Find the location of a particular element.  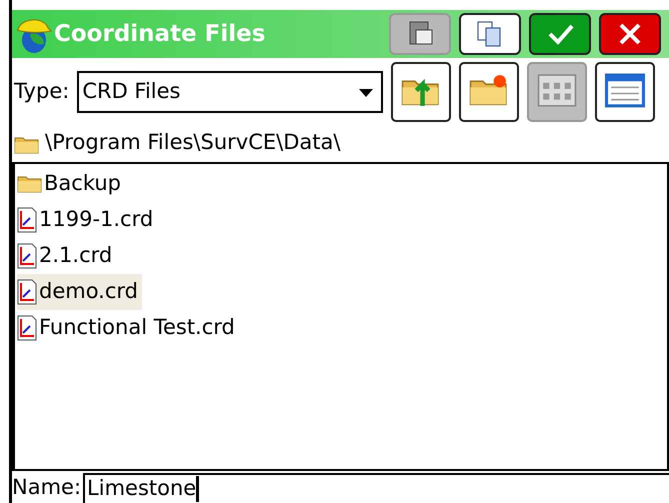

list-view-button is located at coordinates (625, 92).